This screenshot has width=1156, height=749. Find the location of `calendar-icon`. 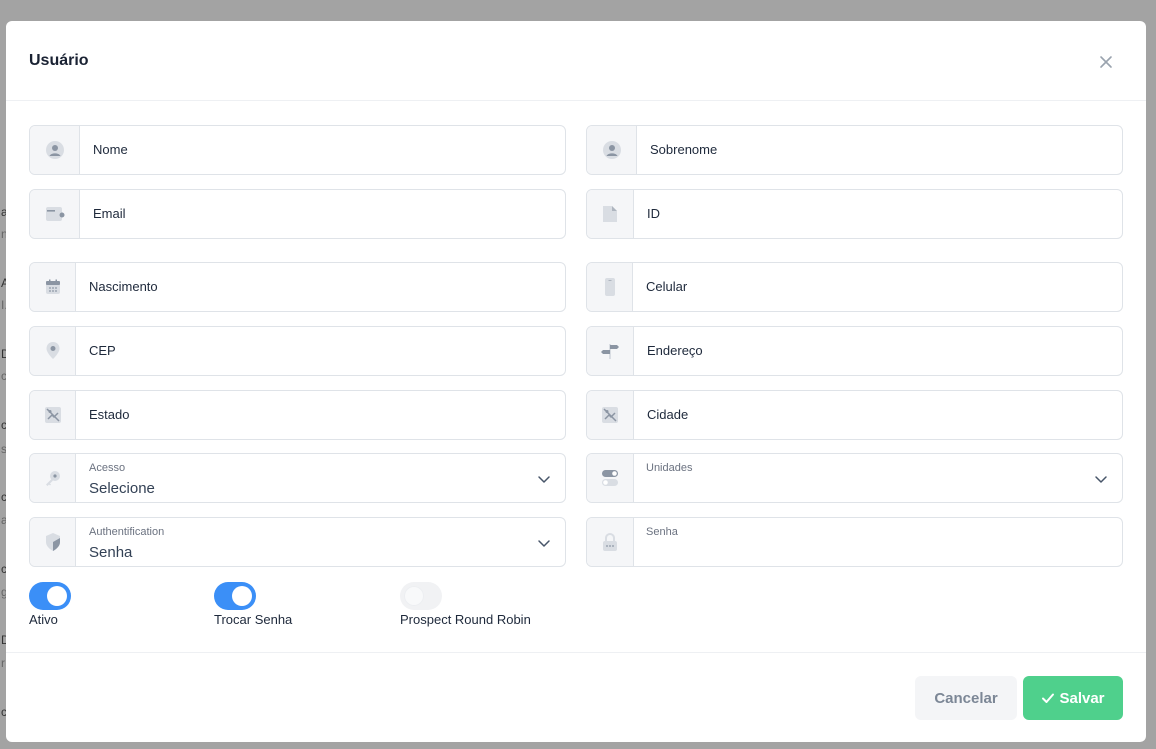

calendar-icon is located at coordinates (52, 286).